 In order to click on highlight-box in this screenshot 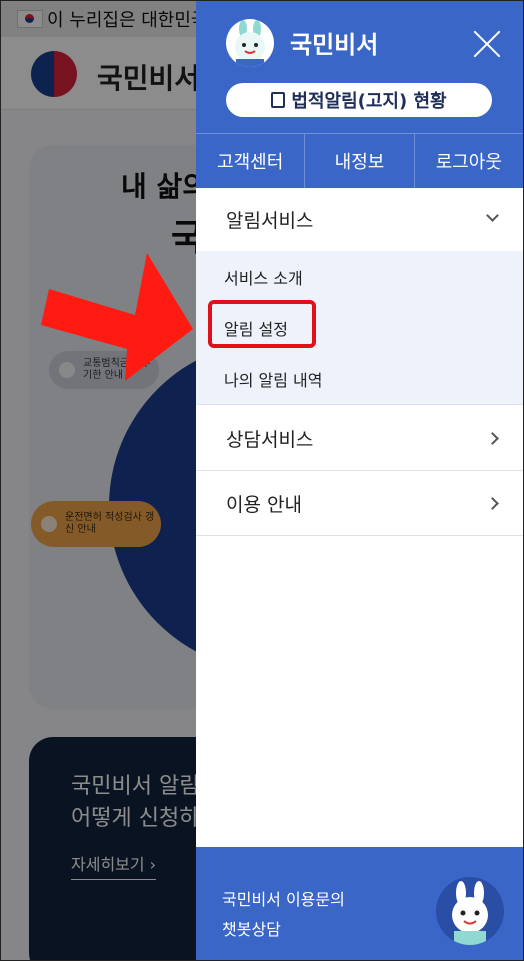, I will do `click(262, 324)`.